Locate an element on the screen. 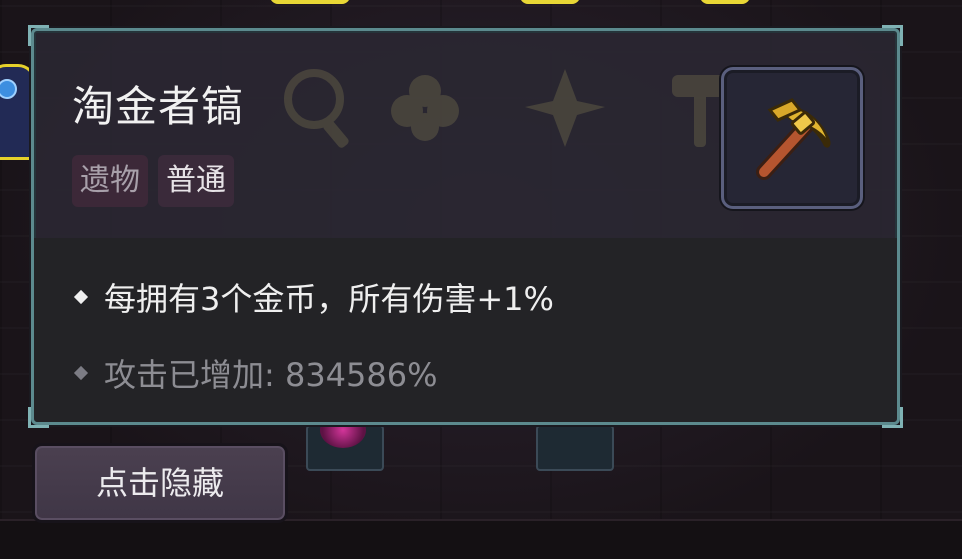 This screenshot has height=559, width=962. effect-line: 攻击已增加: 834586% is located at coordinates (255, 373).